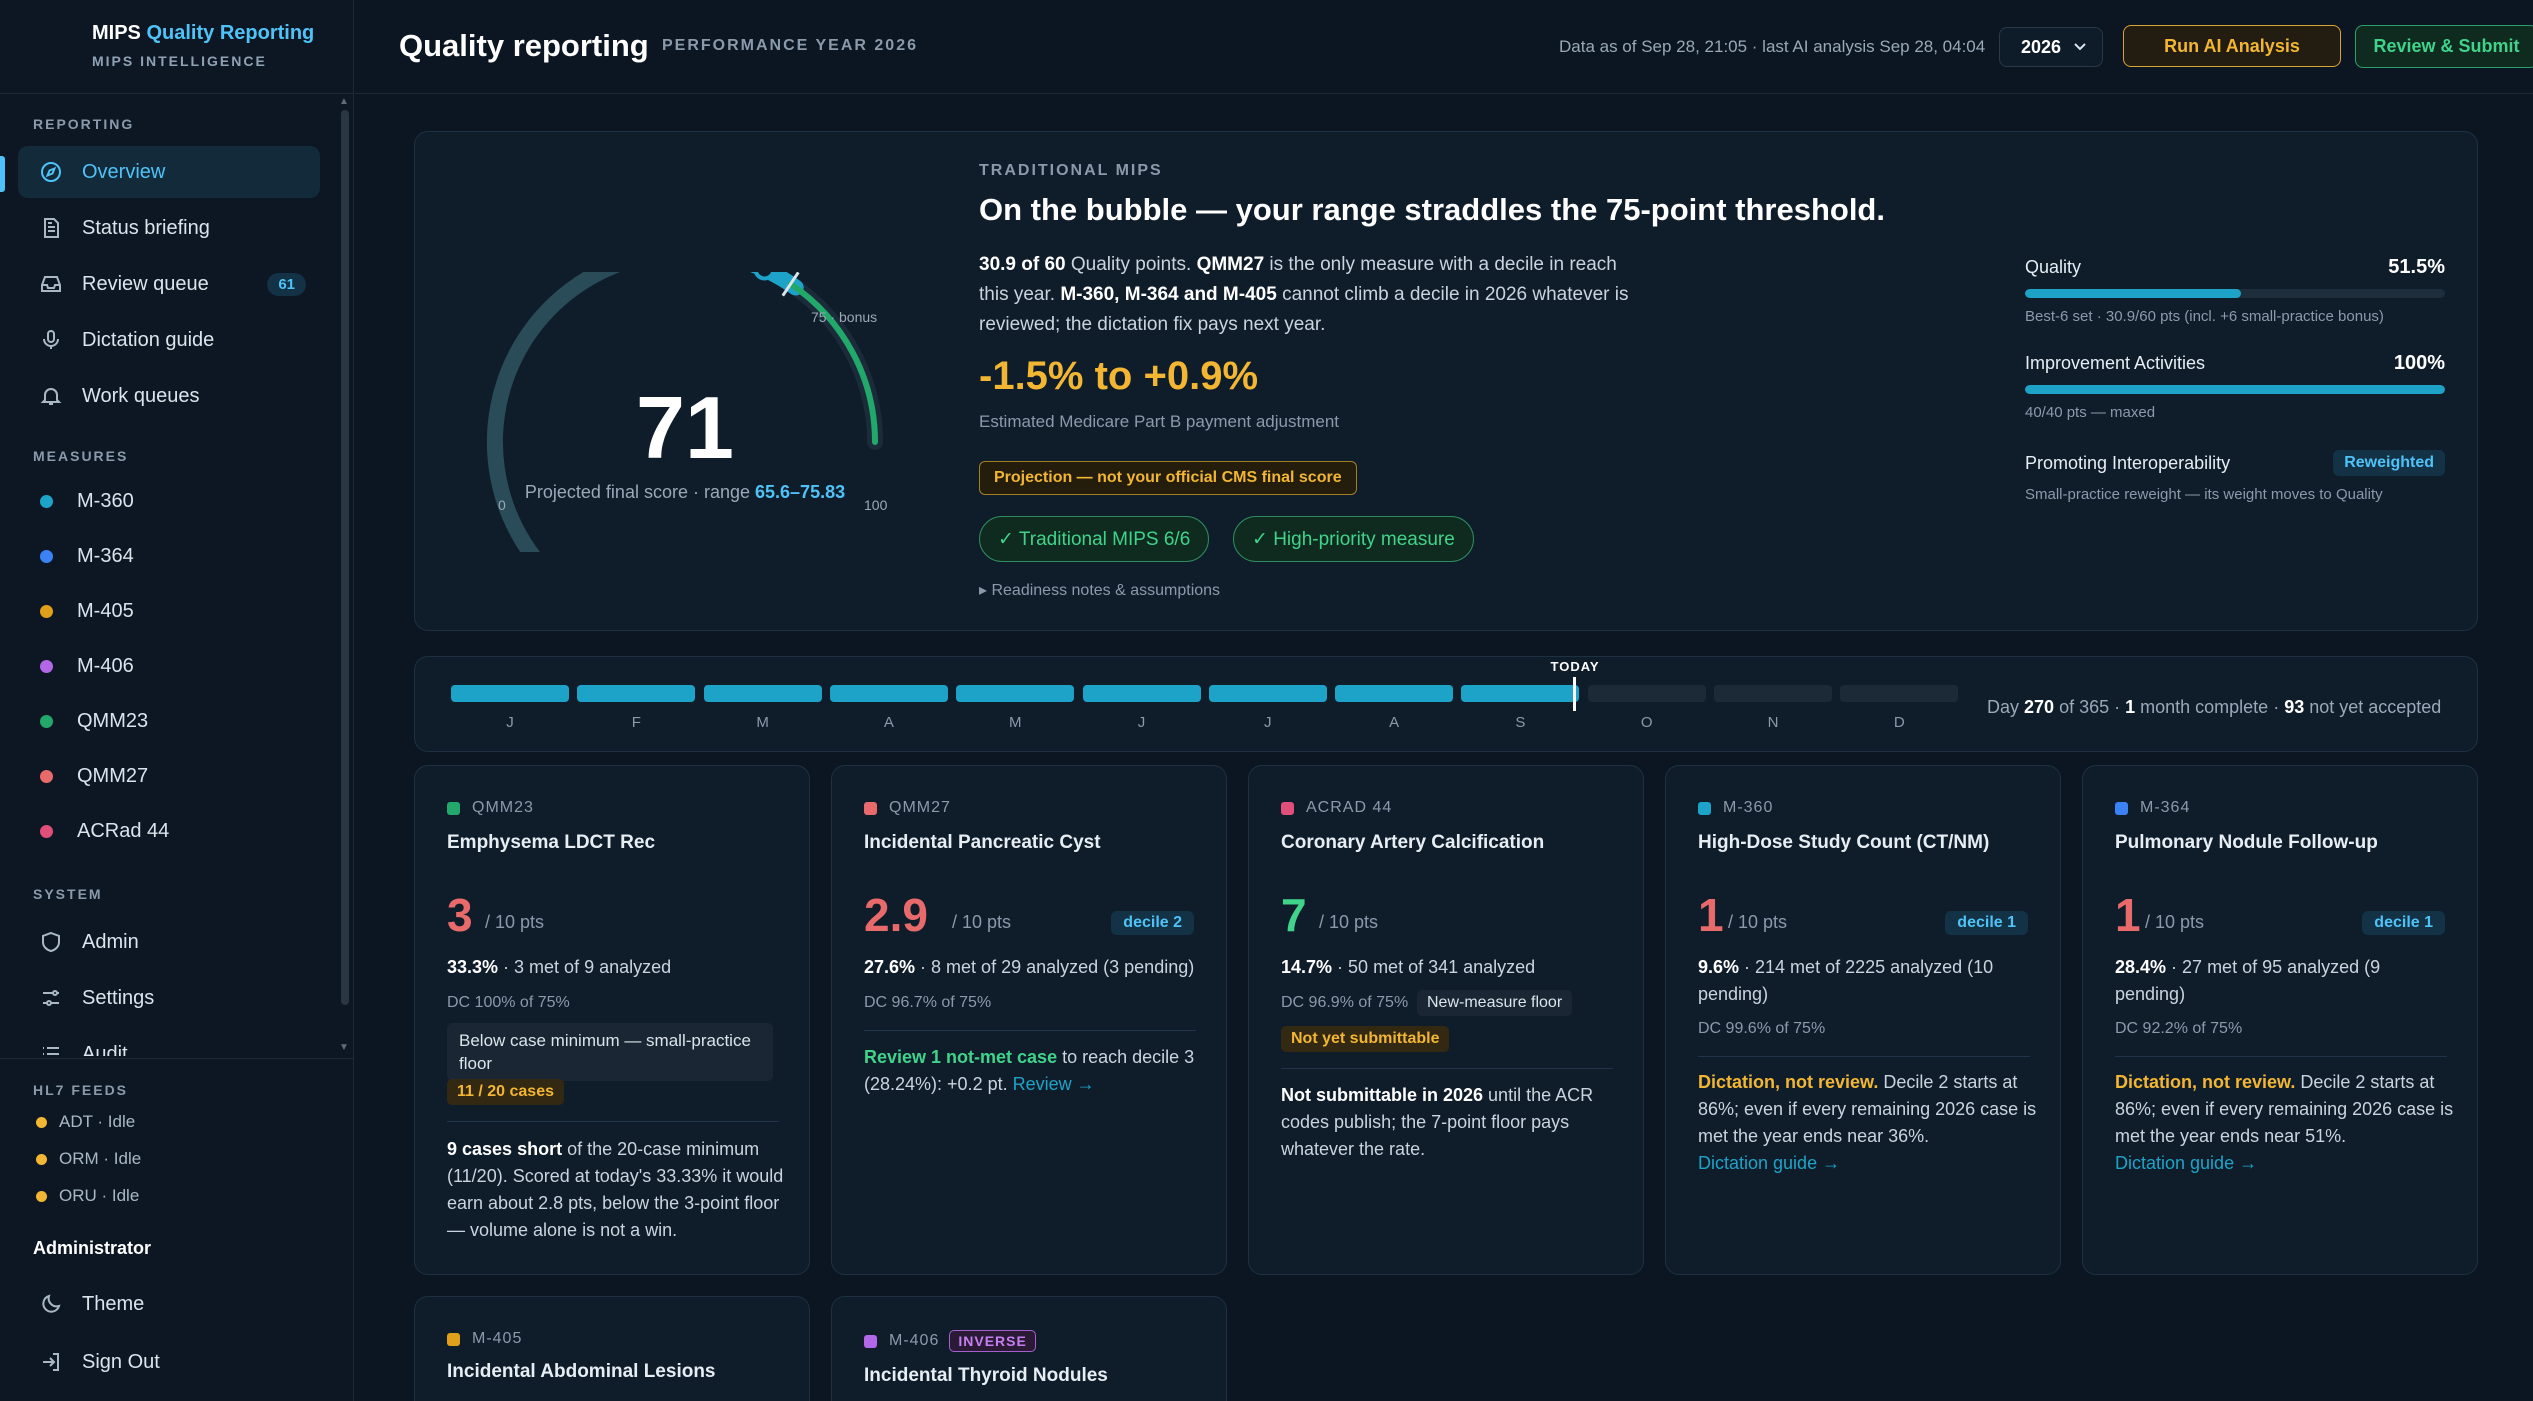  What do you see at coordinates (2235, 389) in the screenshot?
I see `progress-fill` at bounding box center [2235, 389].